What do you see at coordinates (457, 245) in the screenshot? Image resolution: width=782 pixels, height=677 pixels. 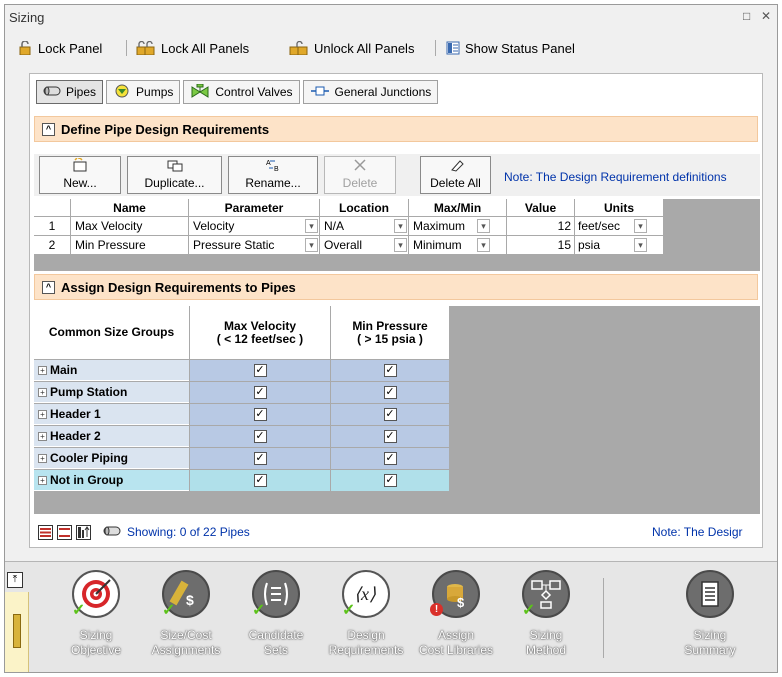 I see `maxmin-dropdown: Minimum ▾` at bounding box center [457, 245].